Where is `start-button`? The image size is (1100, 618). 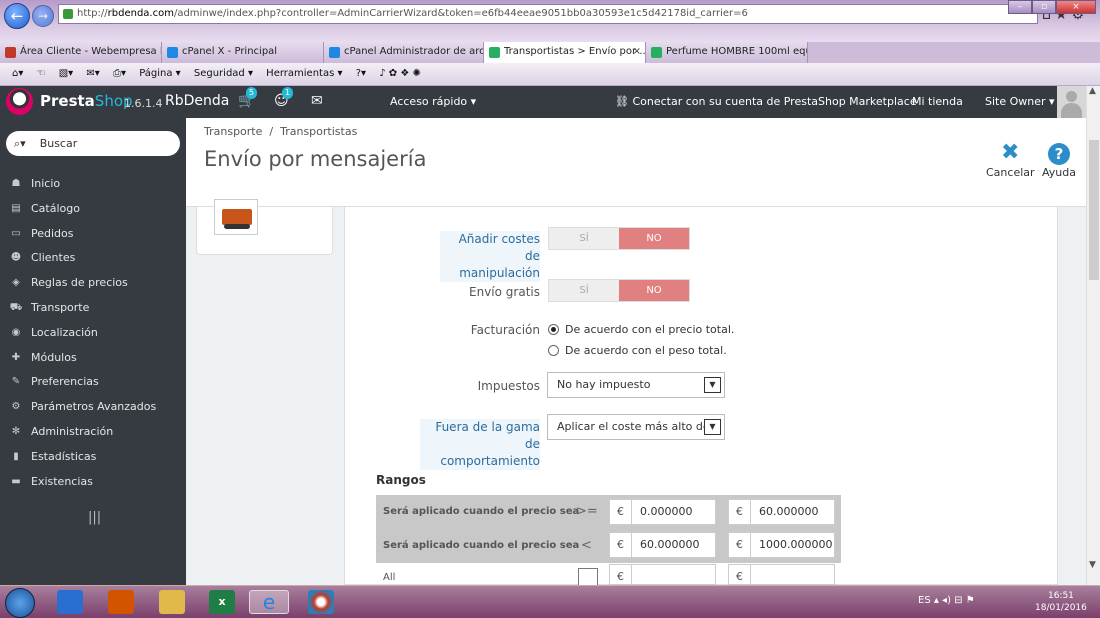
start-button is located at coordinates (20, 603).